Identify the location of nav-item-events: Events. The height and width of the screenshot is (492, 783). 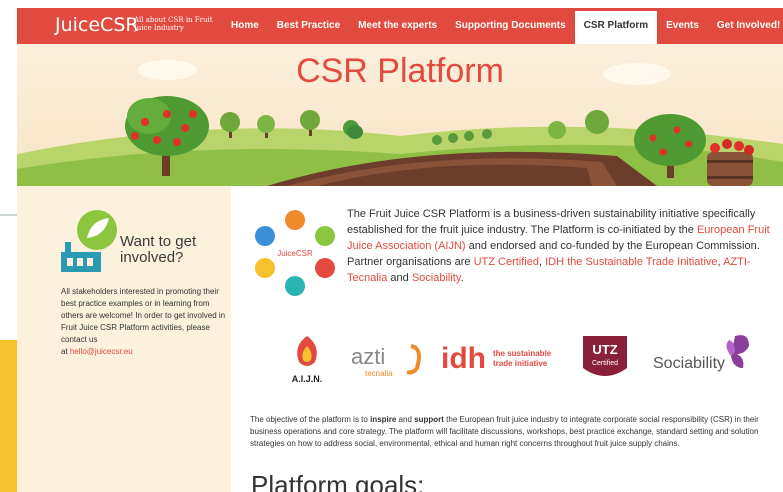
(682, 26).